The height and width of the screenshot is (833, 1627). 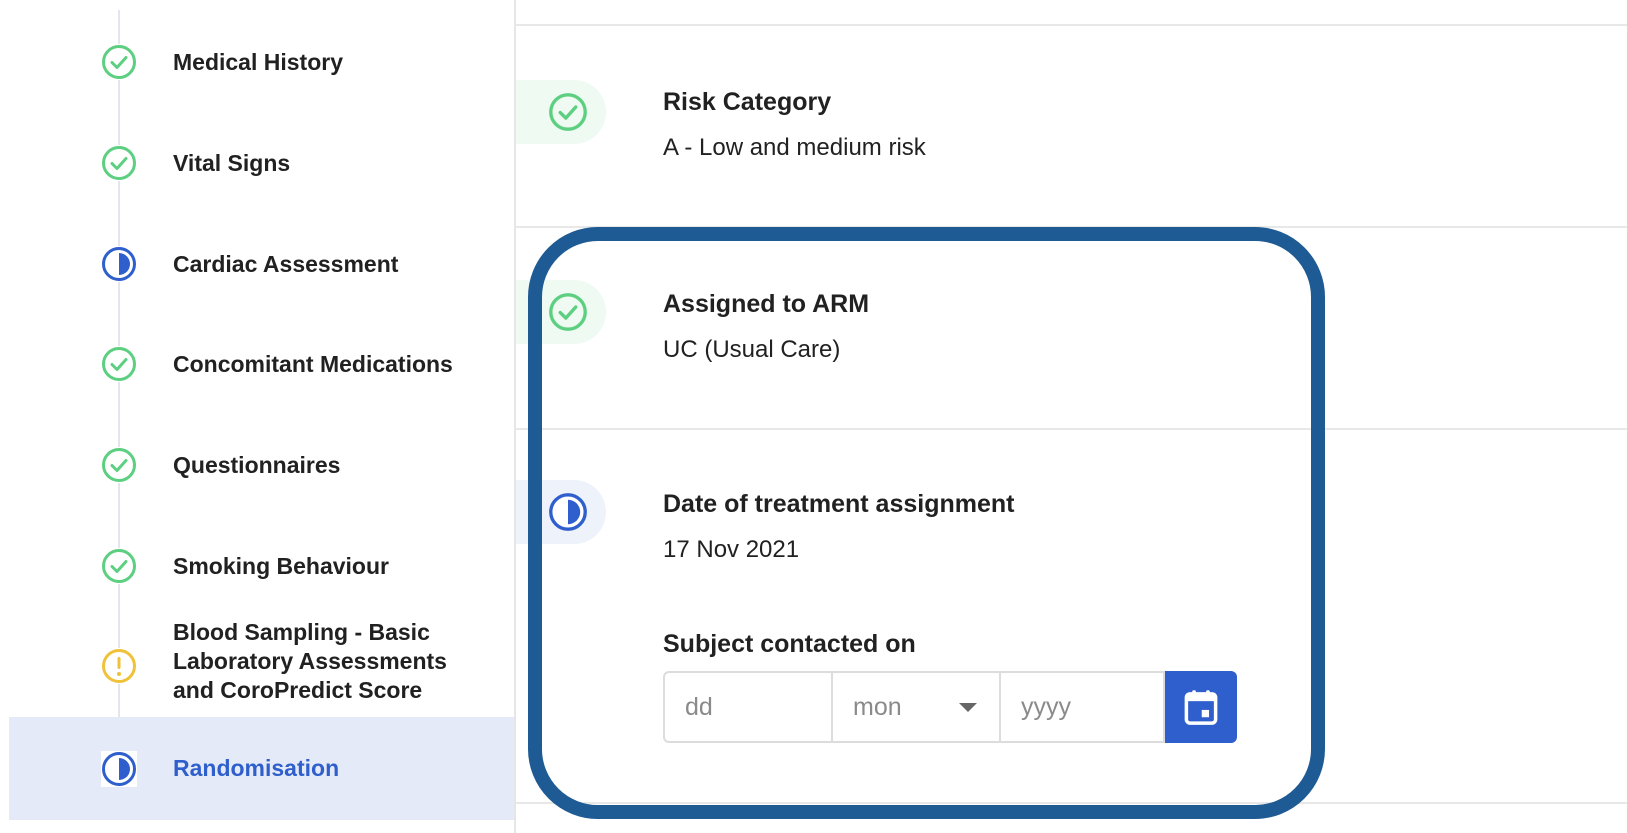 I want to click on sidebar-item-smoking-behaviour: Smoking Behaviour, so click(x=257, y=566).